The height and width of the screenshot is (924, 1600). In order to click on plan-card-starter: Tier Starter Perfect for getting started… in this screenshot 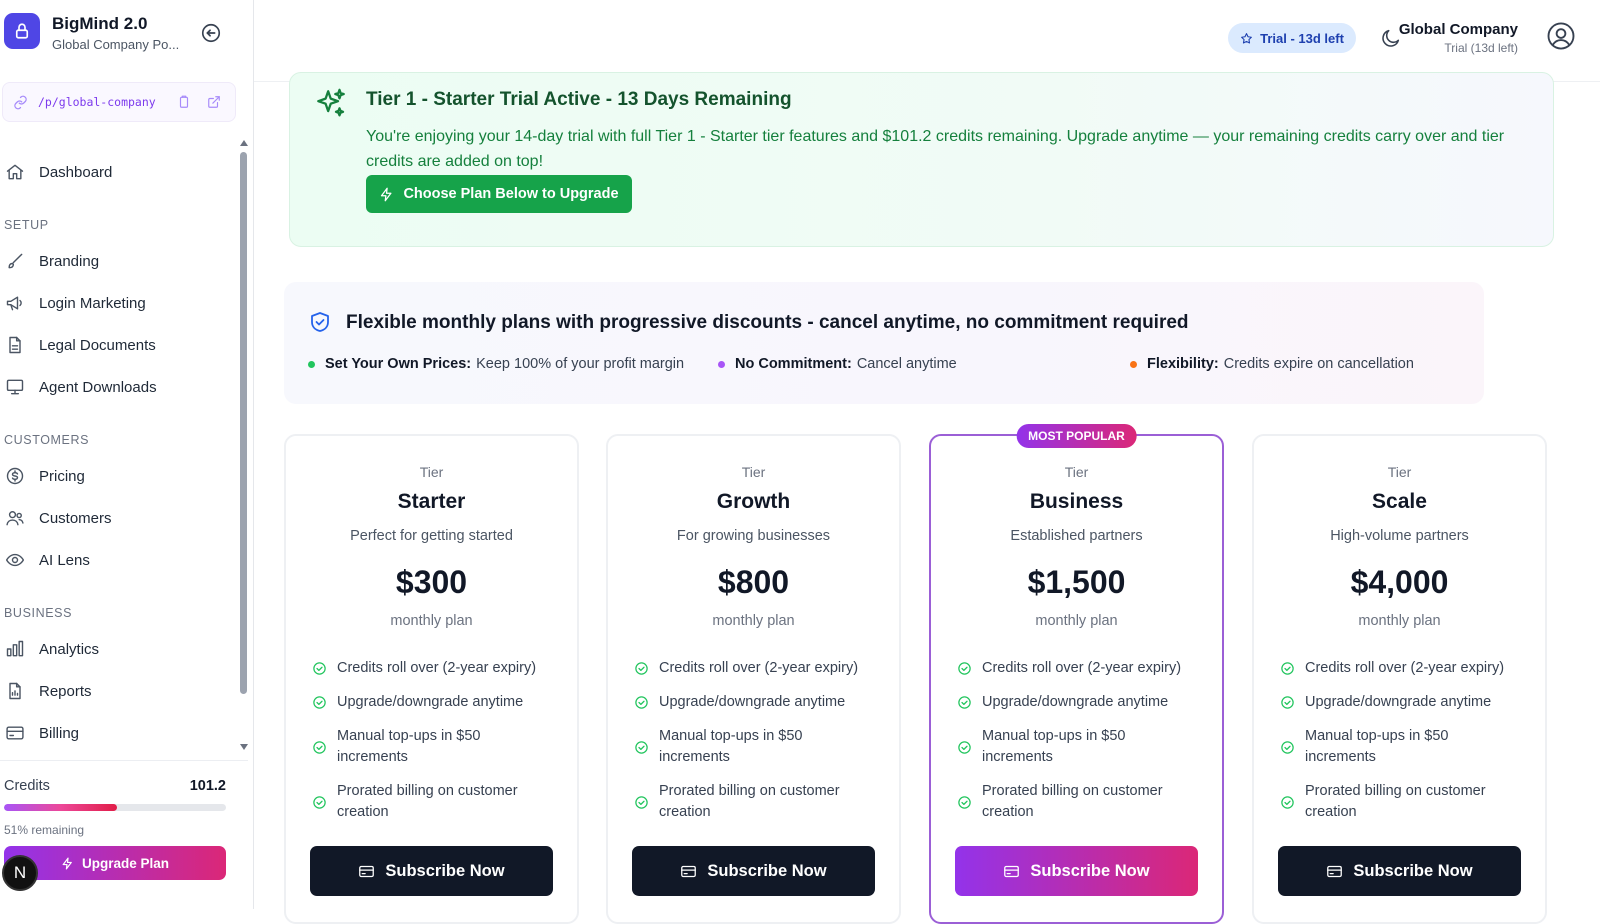, I will do `click(431, 679)`.